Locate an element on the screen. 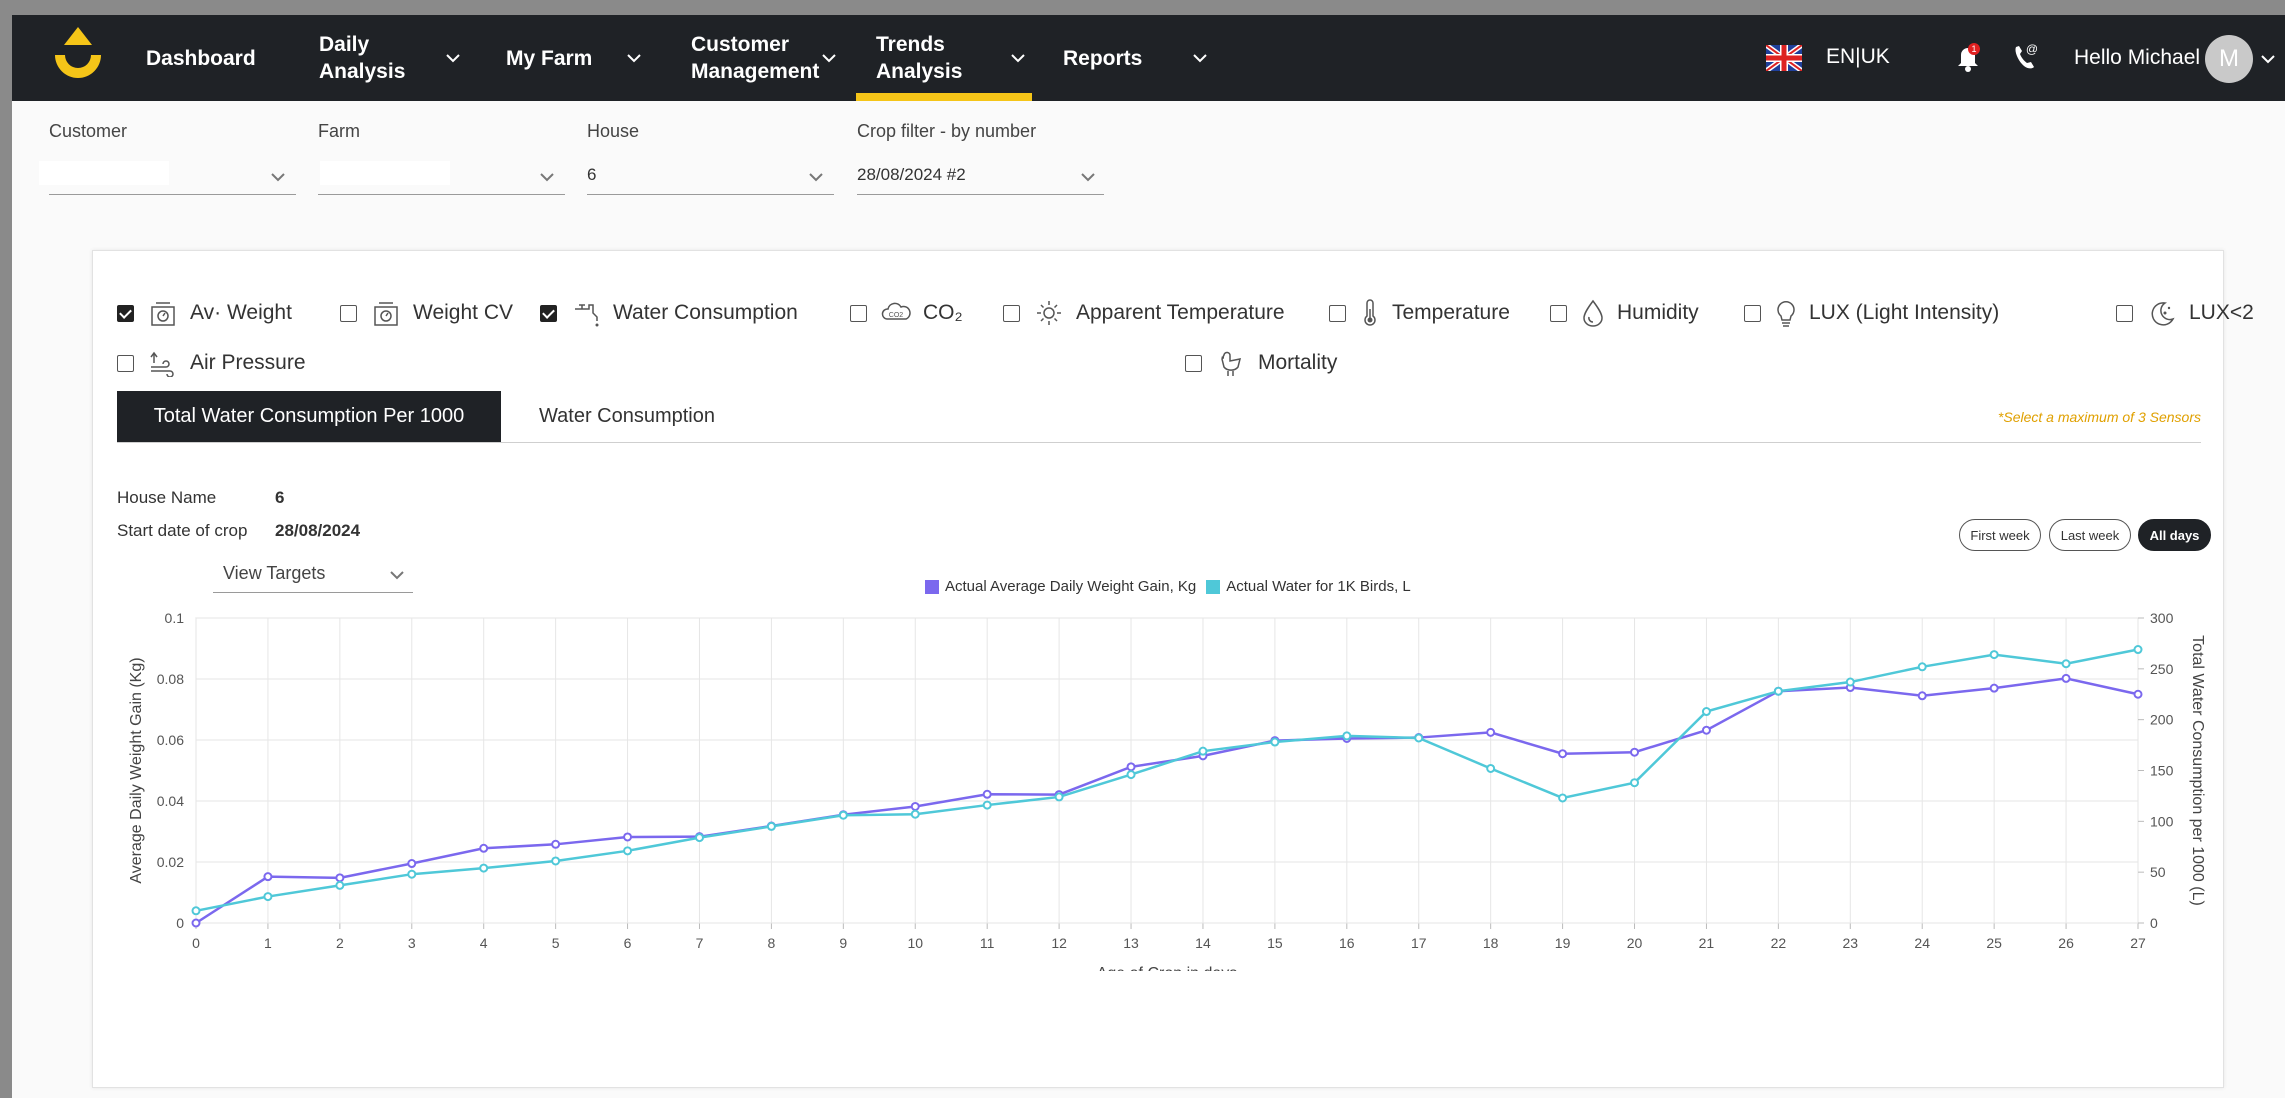 The width and height of the screenshot is (2285, 1098). tab-water-consumption: Water Consumption is located at coordinates (627, 416).